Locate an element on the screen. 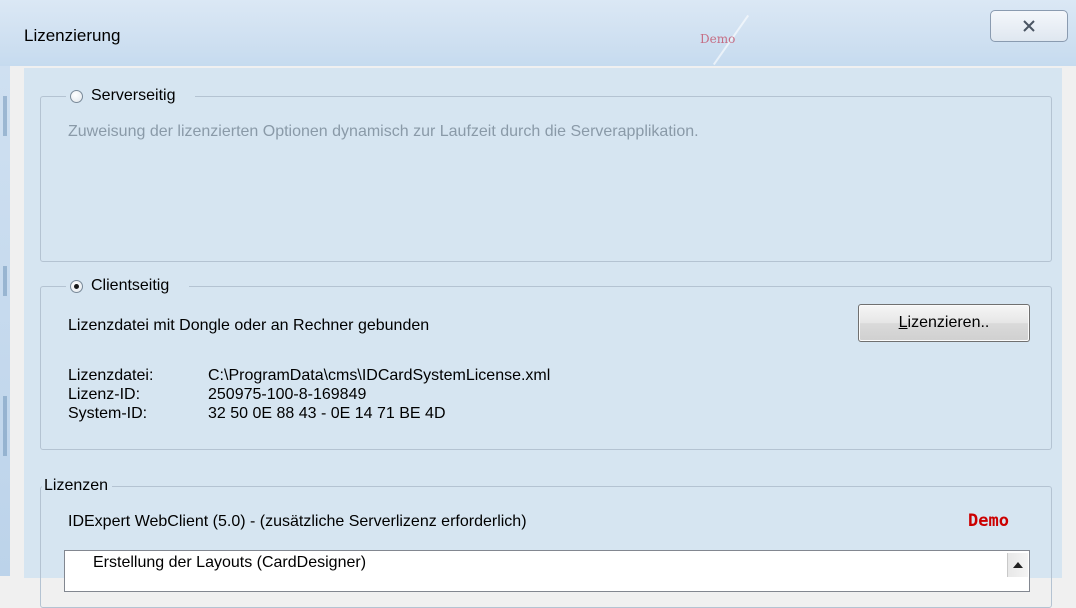  list-item: Erstellung der Layouts (CardDesigner) is located at coordinates (229, 562).